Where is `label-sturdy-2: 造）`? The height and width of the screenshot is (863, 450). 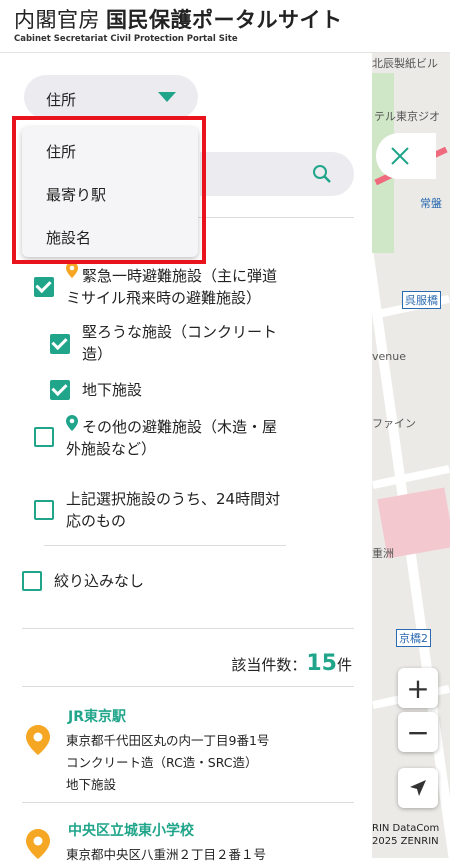
label-sturdy-2: 造） is located at coordinates (97, 354).